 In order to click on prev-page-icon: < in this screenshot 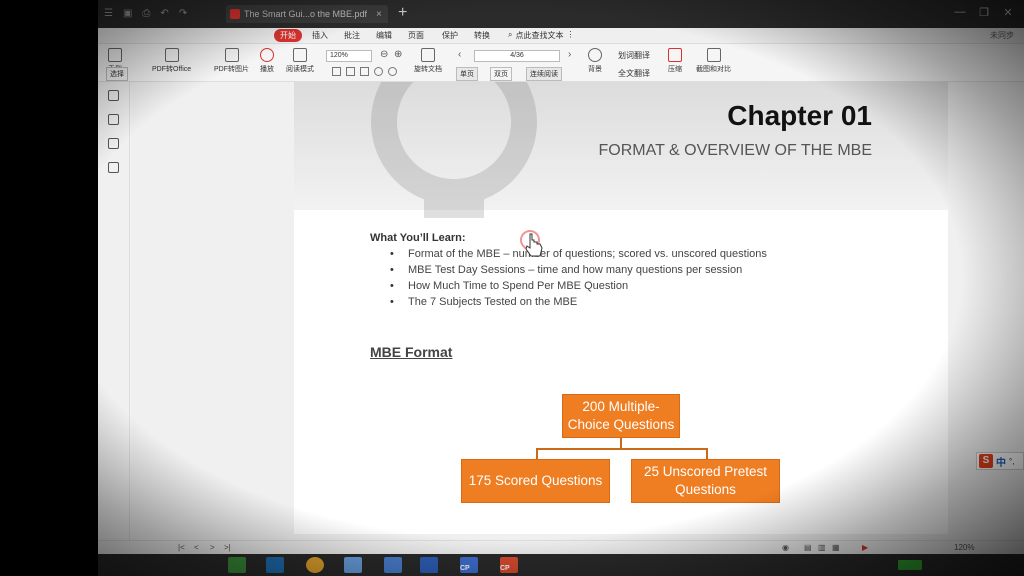, I will do `click(196, 547)`.